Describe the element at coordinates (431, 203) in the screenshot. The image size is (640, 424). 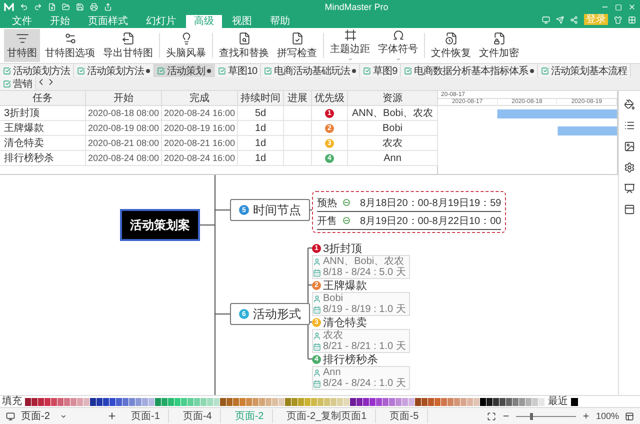
I see `stage-time: 8月18日20：00-8月19日19：59` at that location.